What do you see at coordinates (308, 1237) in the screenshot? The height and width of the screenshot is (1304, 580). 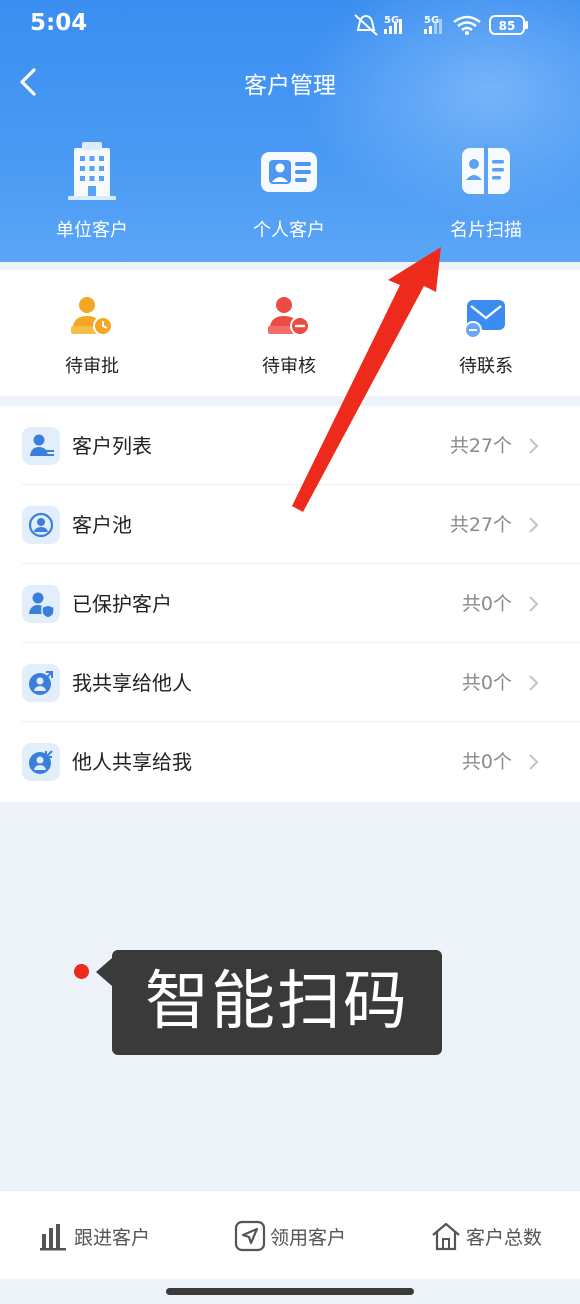 I see `tab-label: 领用客户` at bounding box center [308, 1237].